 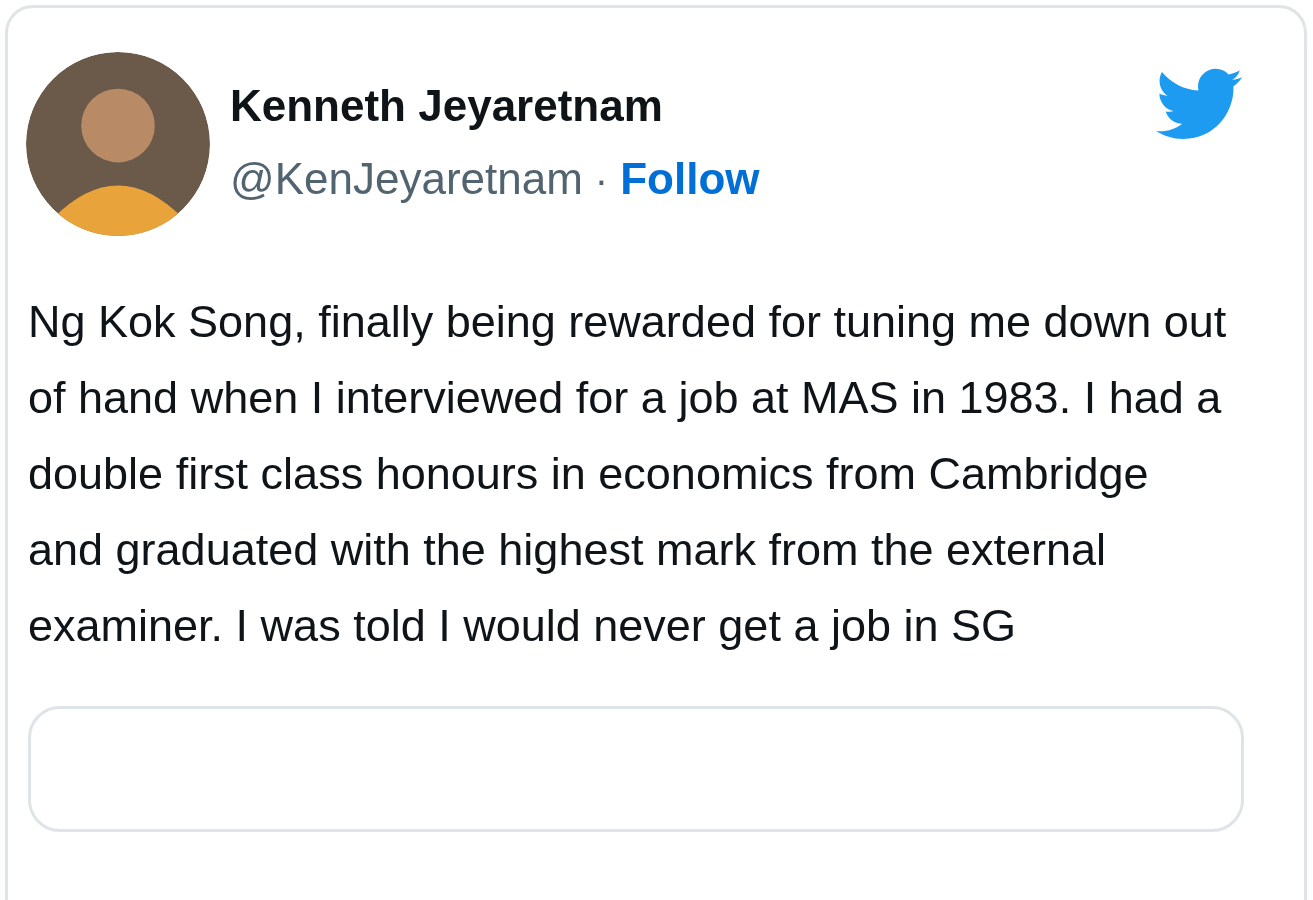 I want to click on follow-link: Follow, so click(x=690, y=179).